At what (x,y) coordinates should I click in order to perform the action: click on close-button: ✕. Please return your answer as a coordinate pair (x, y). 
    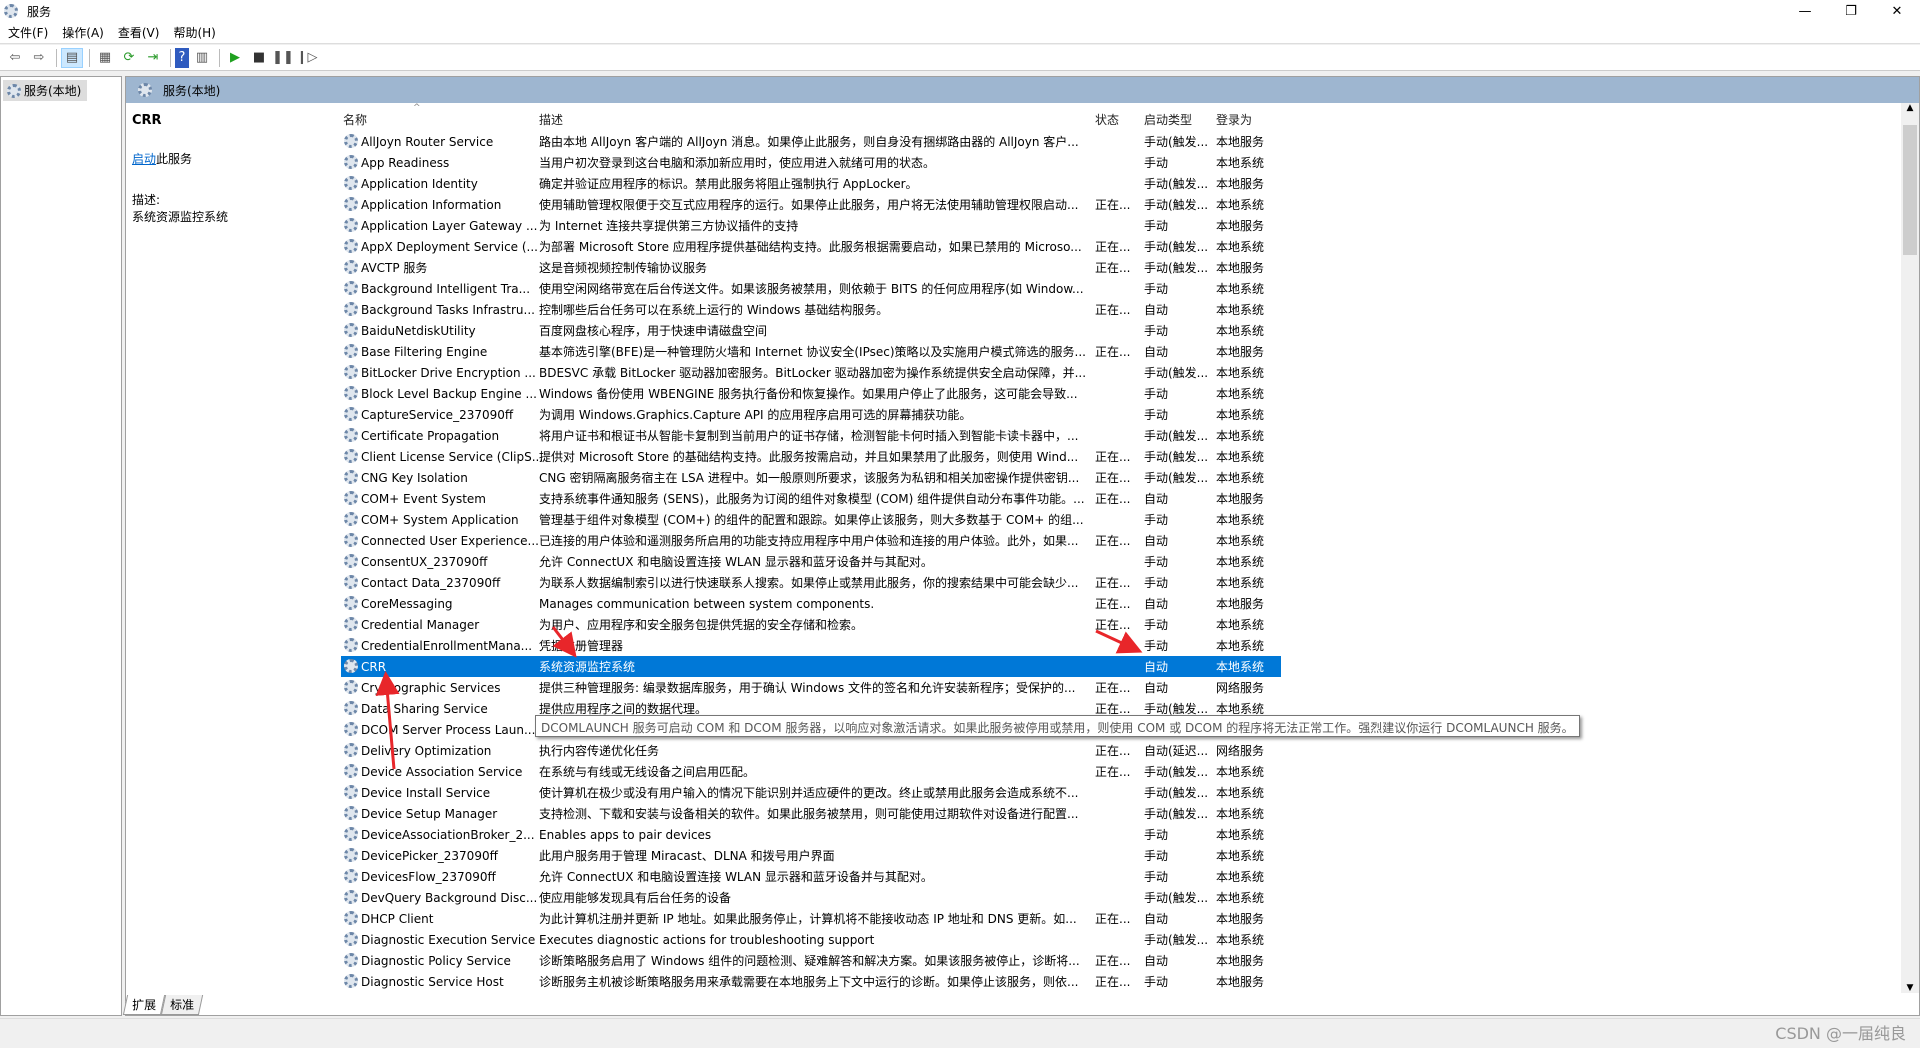
    Looking at the image, I should click on (1897, 11).